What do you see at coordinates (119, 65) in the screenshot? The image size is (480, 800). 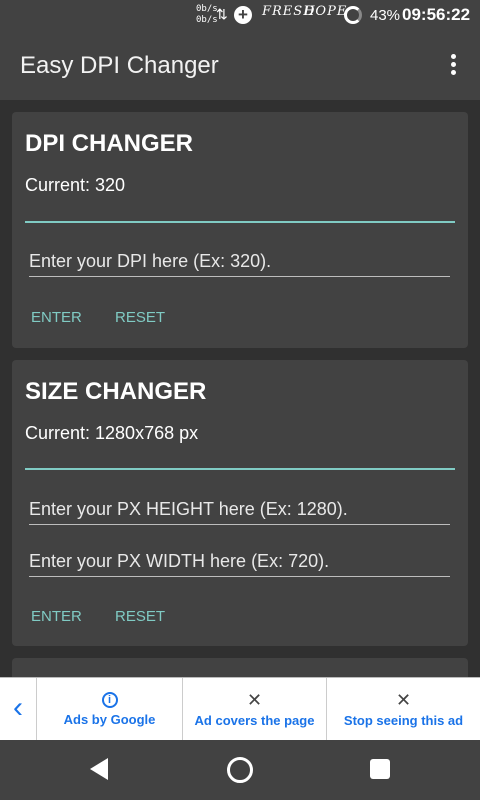 I see `app-title: Easy DPI Changer` at bounding box center [119, 65].